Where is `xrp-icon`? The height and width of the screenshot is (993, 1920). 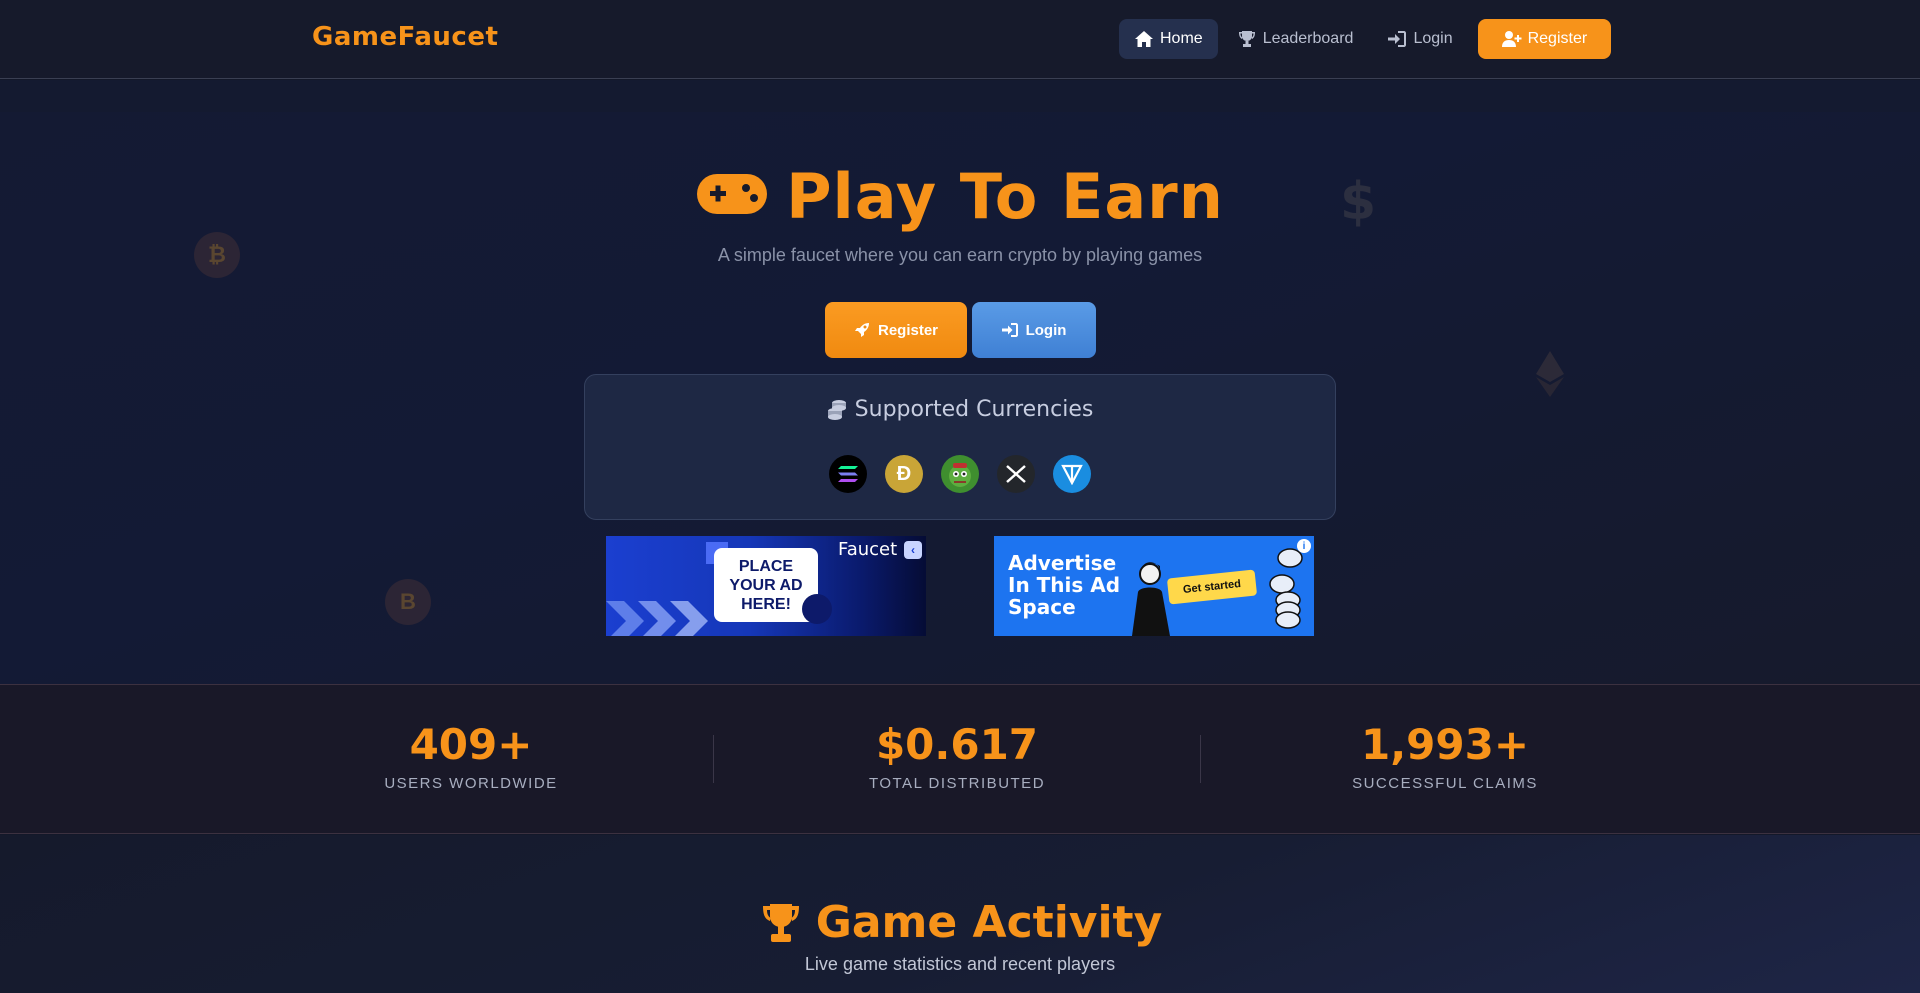 xrp-icon is located at coordinates (1016, 474).